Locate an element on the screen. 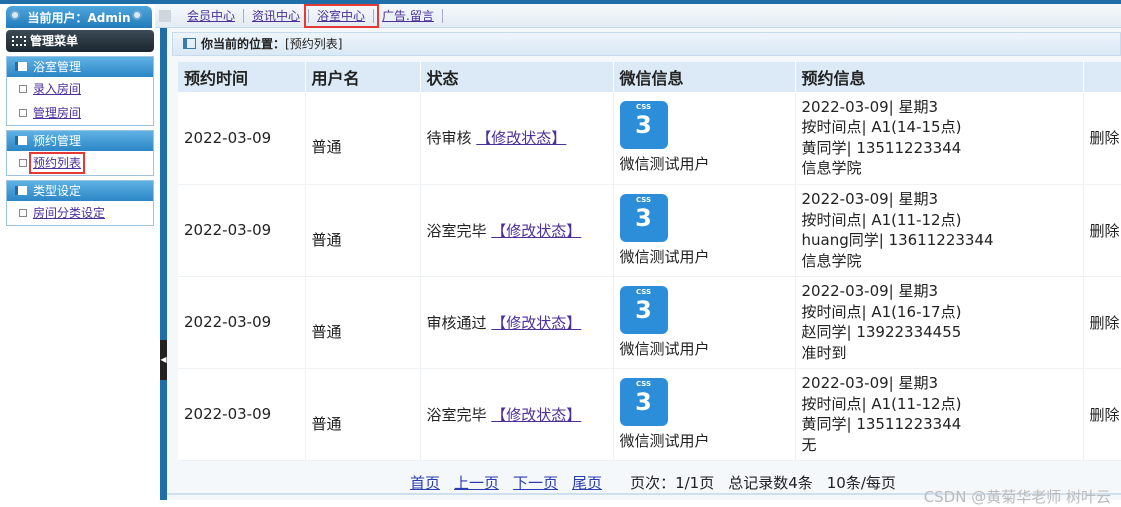 This screenshot has height=507, width=1121. top-nav: 会员中心 资讯中心 浴室中心 广告.留言 is located at coordinates (638, 15).